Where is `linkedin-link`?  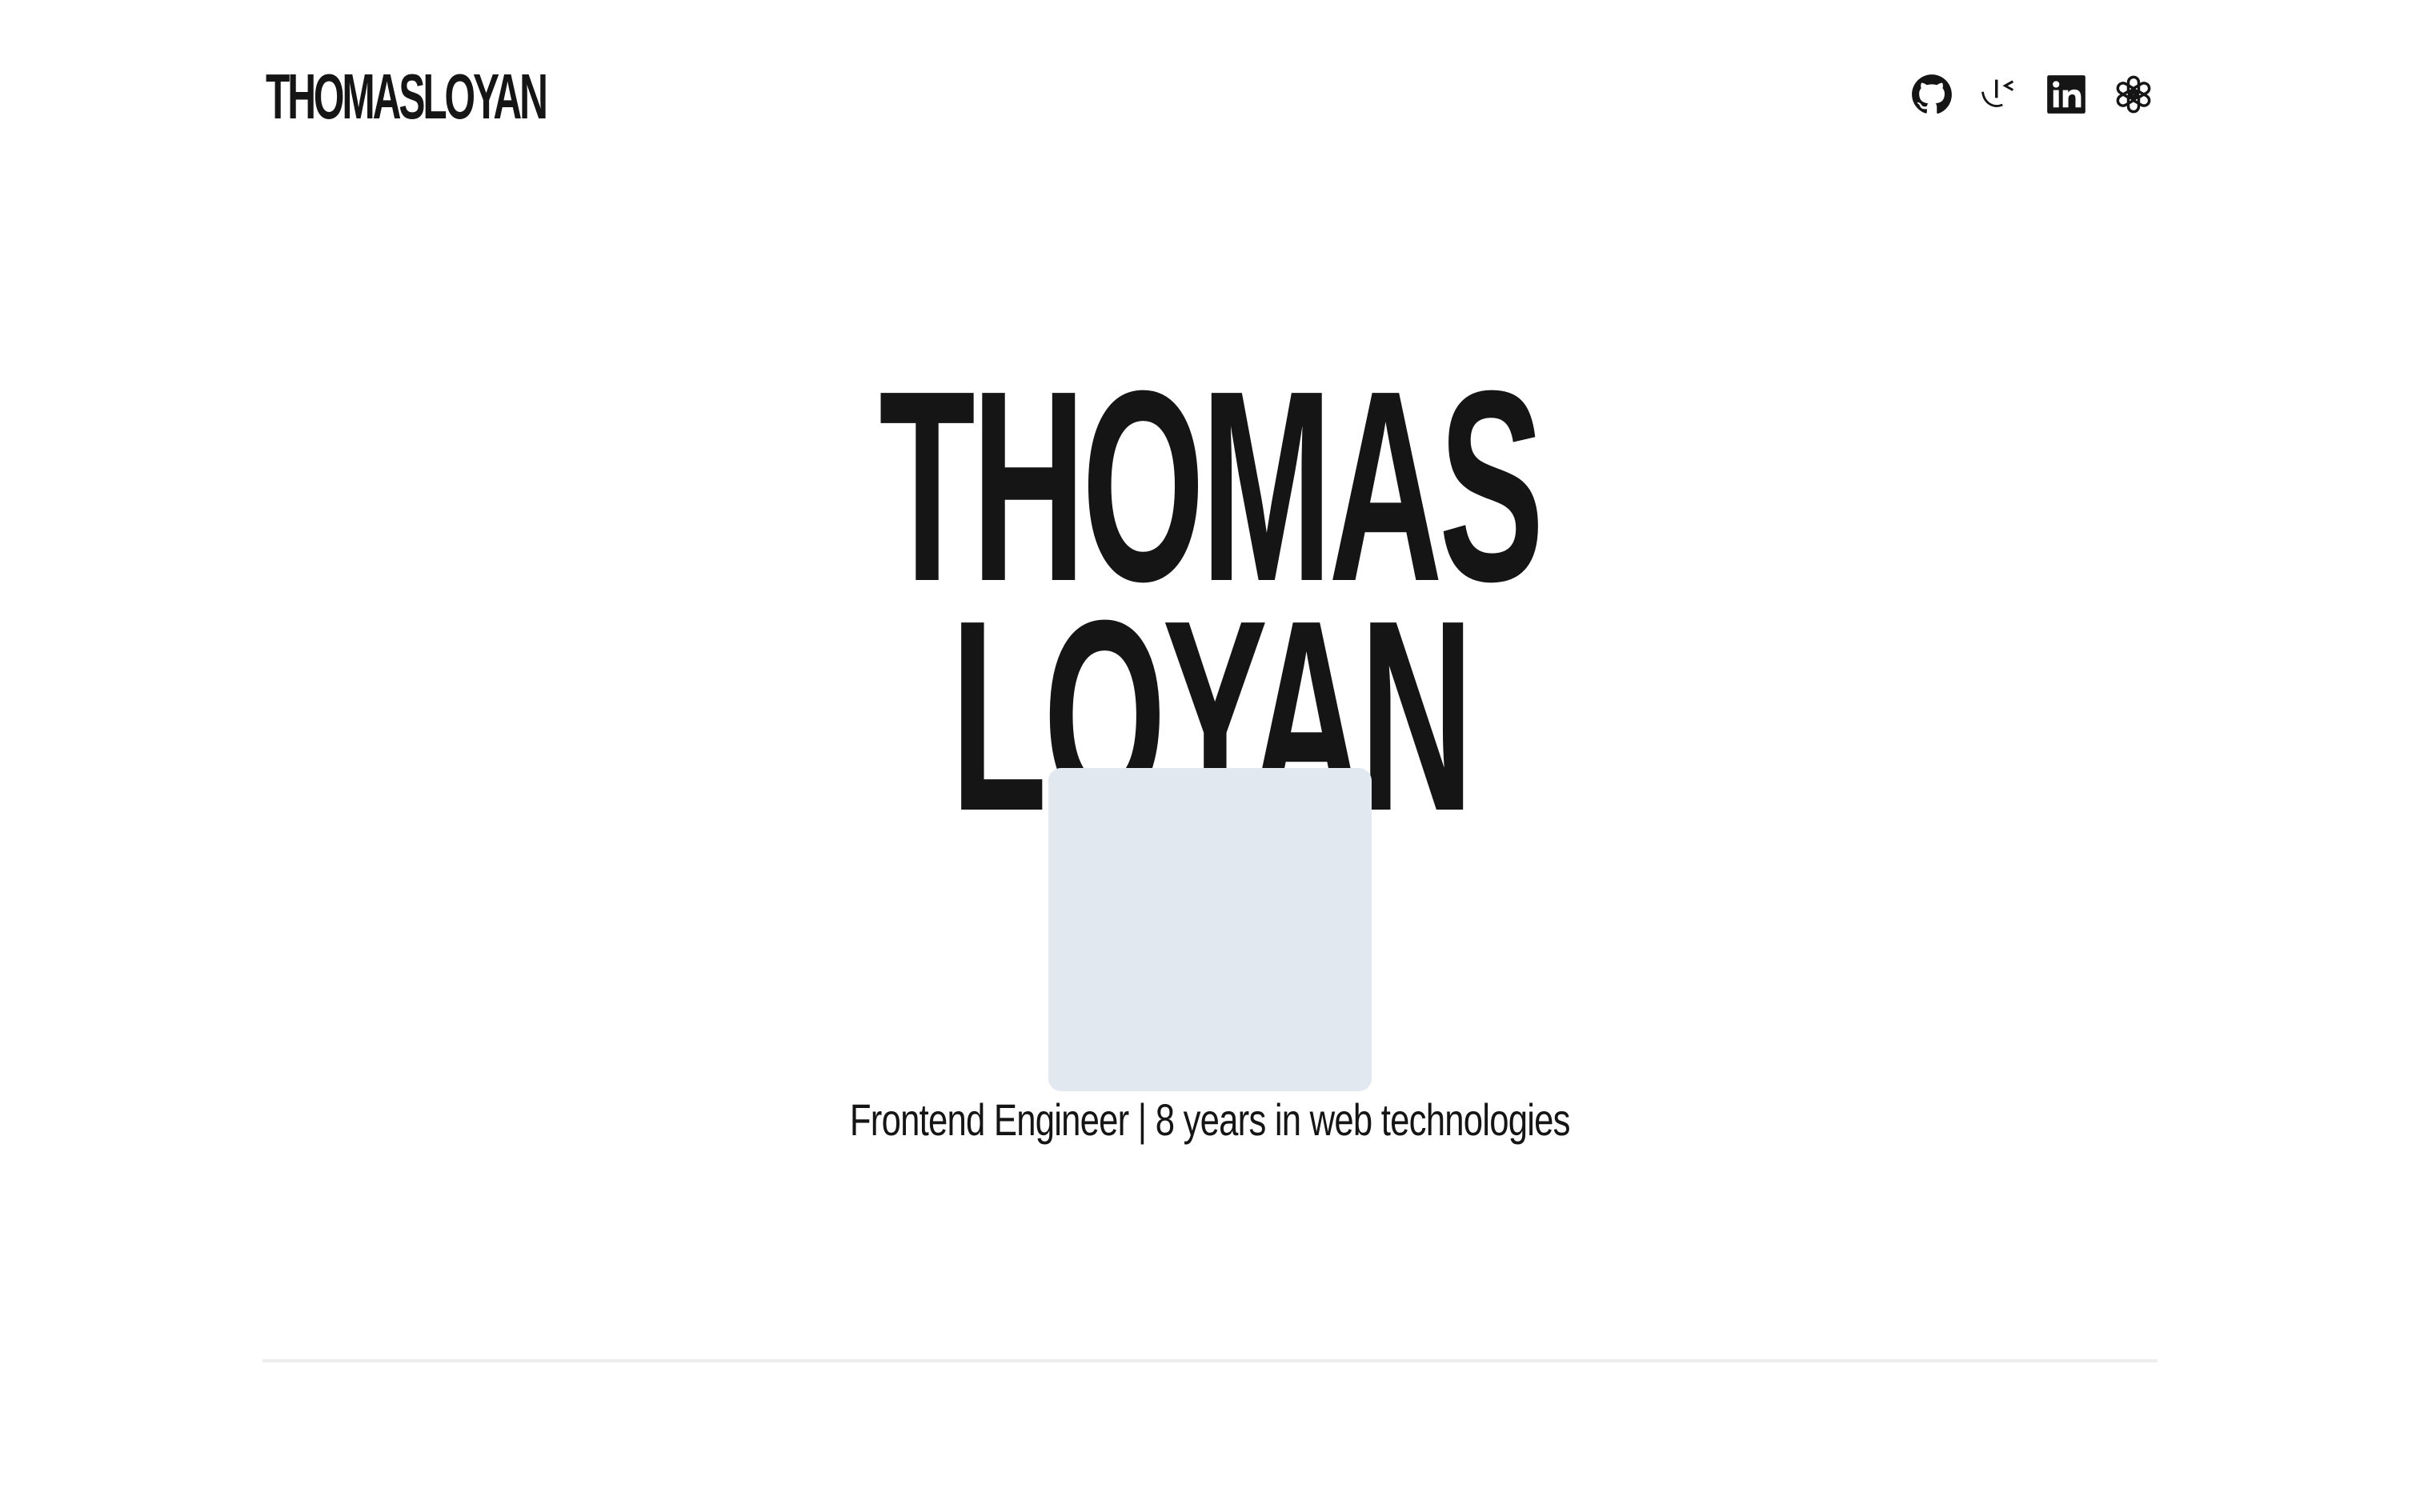 linkedin-link is located at coordinates (2066, 94).